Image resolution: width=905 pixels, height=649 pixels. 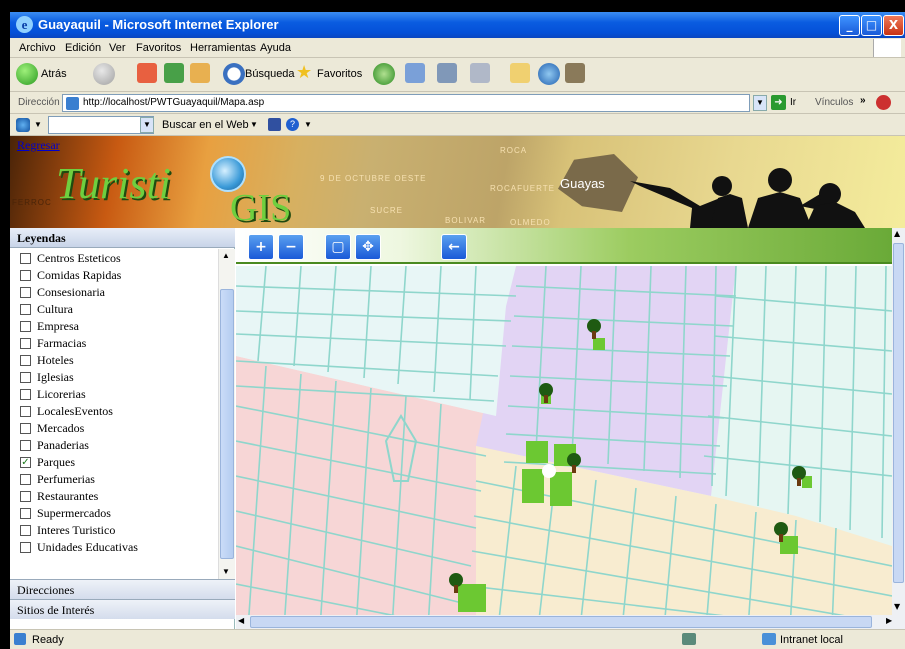 What do you see at coordinates (66, 411) in the screenshot?
I see `legend-item: LocalesEventos` at bounding box center [66, 411].